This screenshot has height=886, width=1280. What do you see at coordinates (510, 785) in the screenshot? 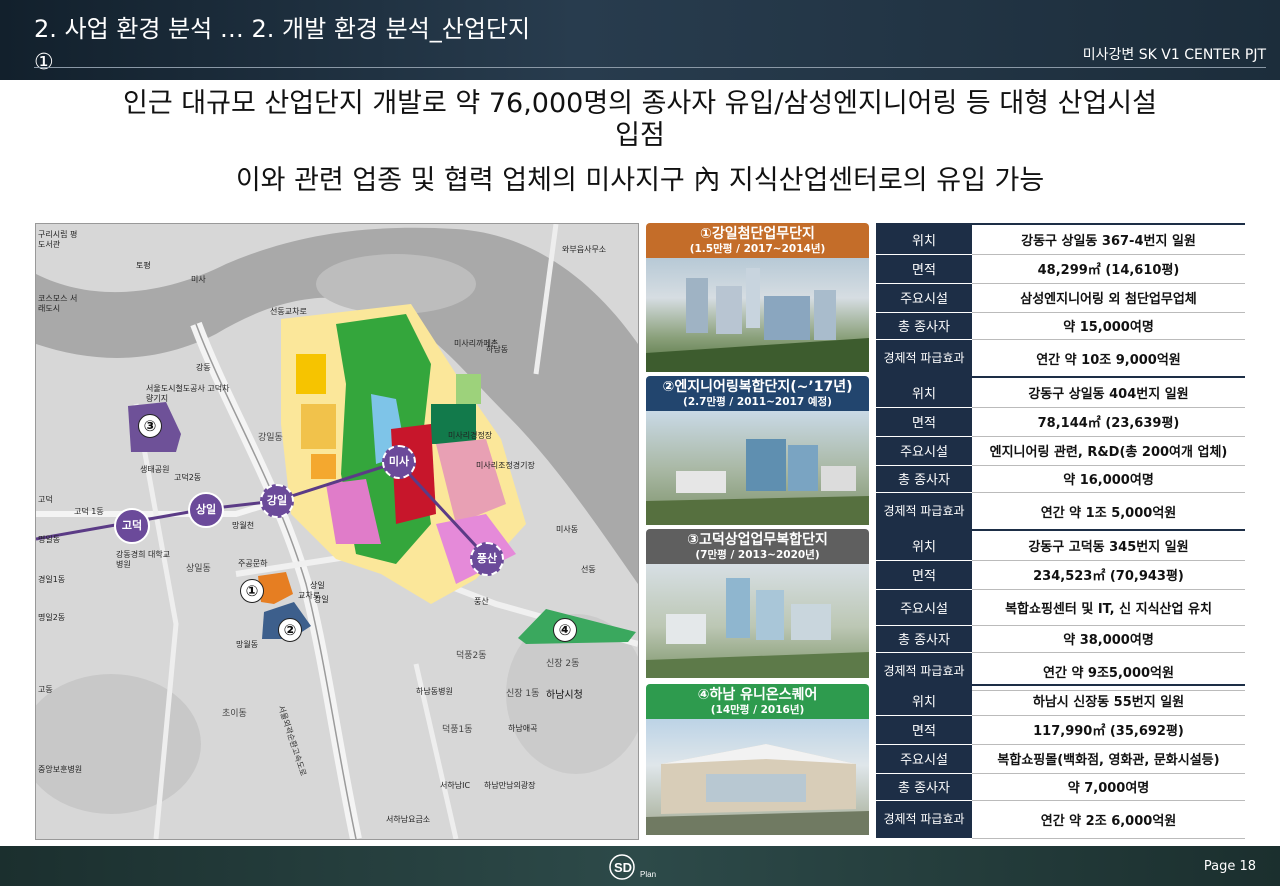
I see `map-label: 하남만남의광장` at bounding box center [510, 785].